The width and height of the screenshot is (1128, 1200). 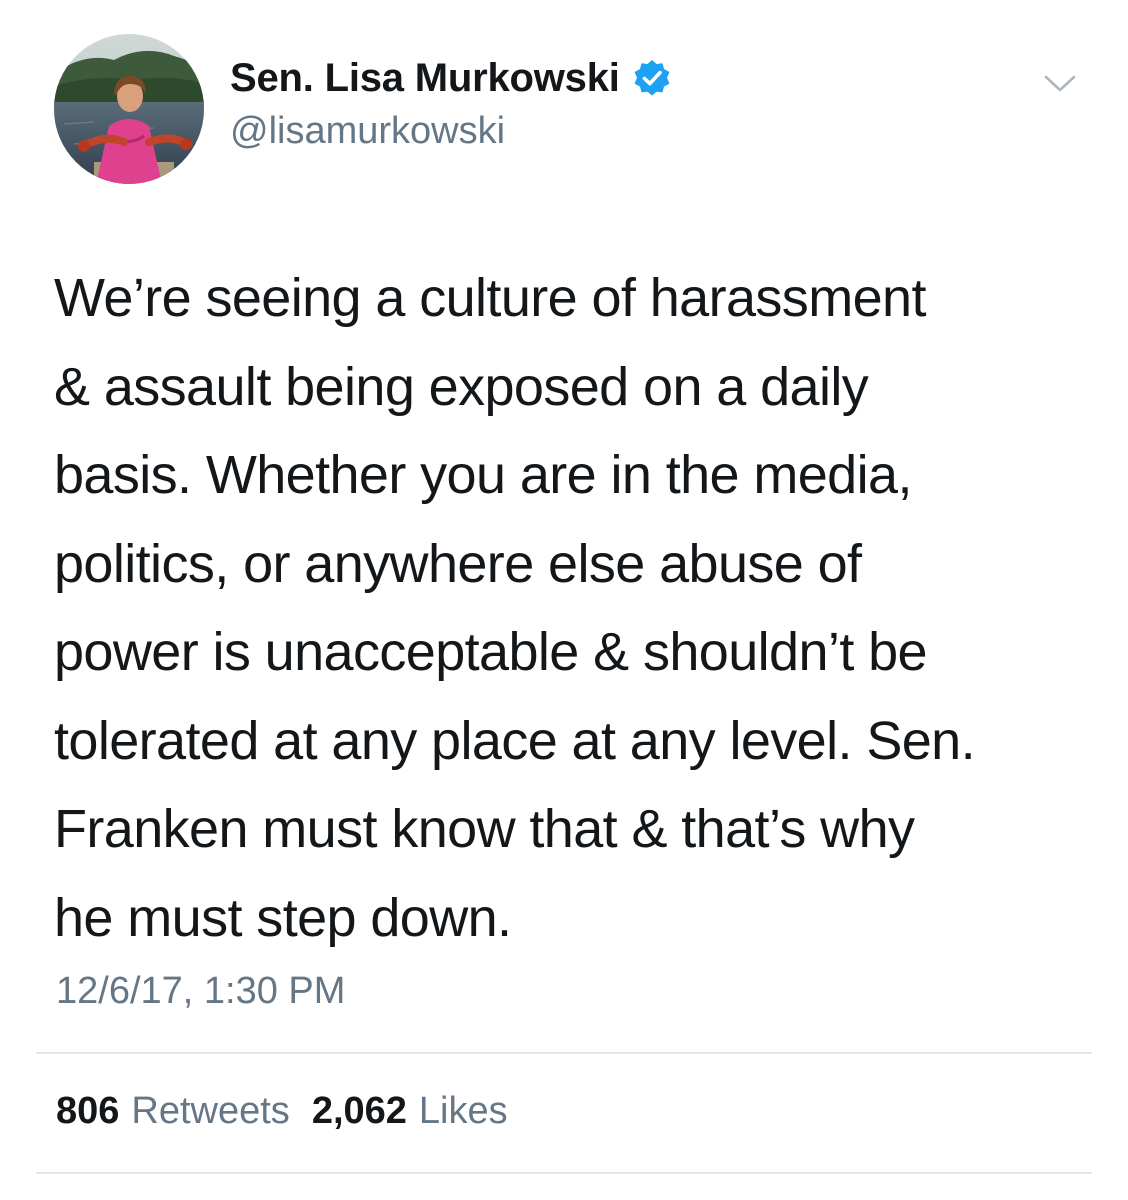 I want to click on likes-count: 2,062, so click(x=359, y=1111).